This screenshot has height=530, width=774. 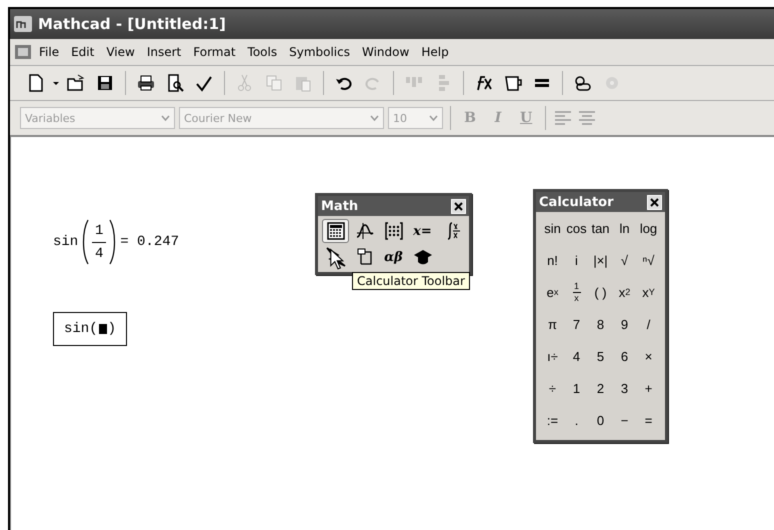 What do you see at coordinates (552, 324) in the screenshot?
I see `calculator-key: π` at bounding box center [552, 324].